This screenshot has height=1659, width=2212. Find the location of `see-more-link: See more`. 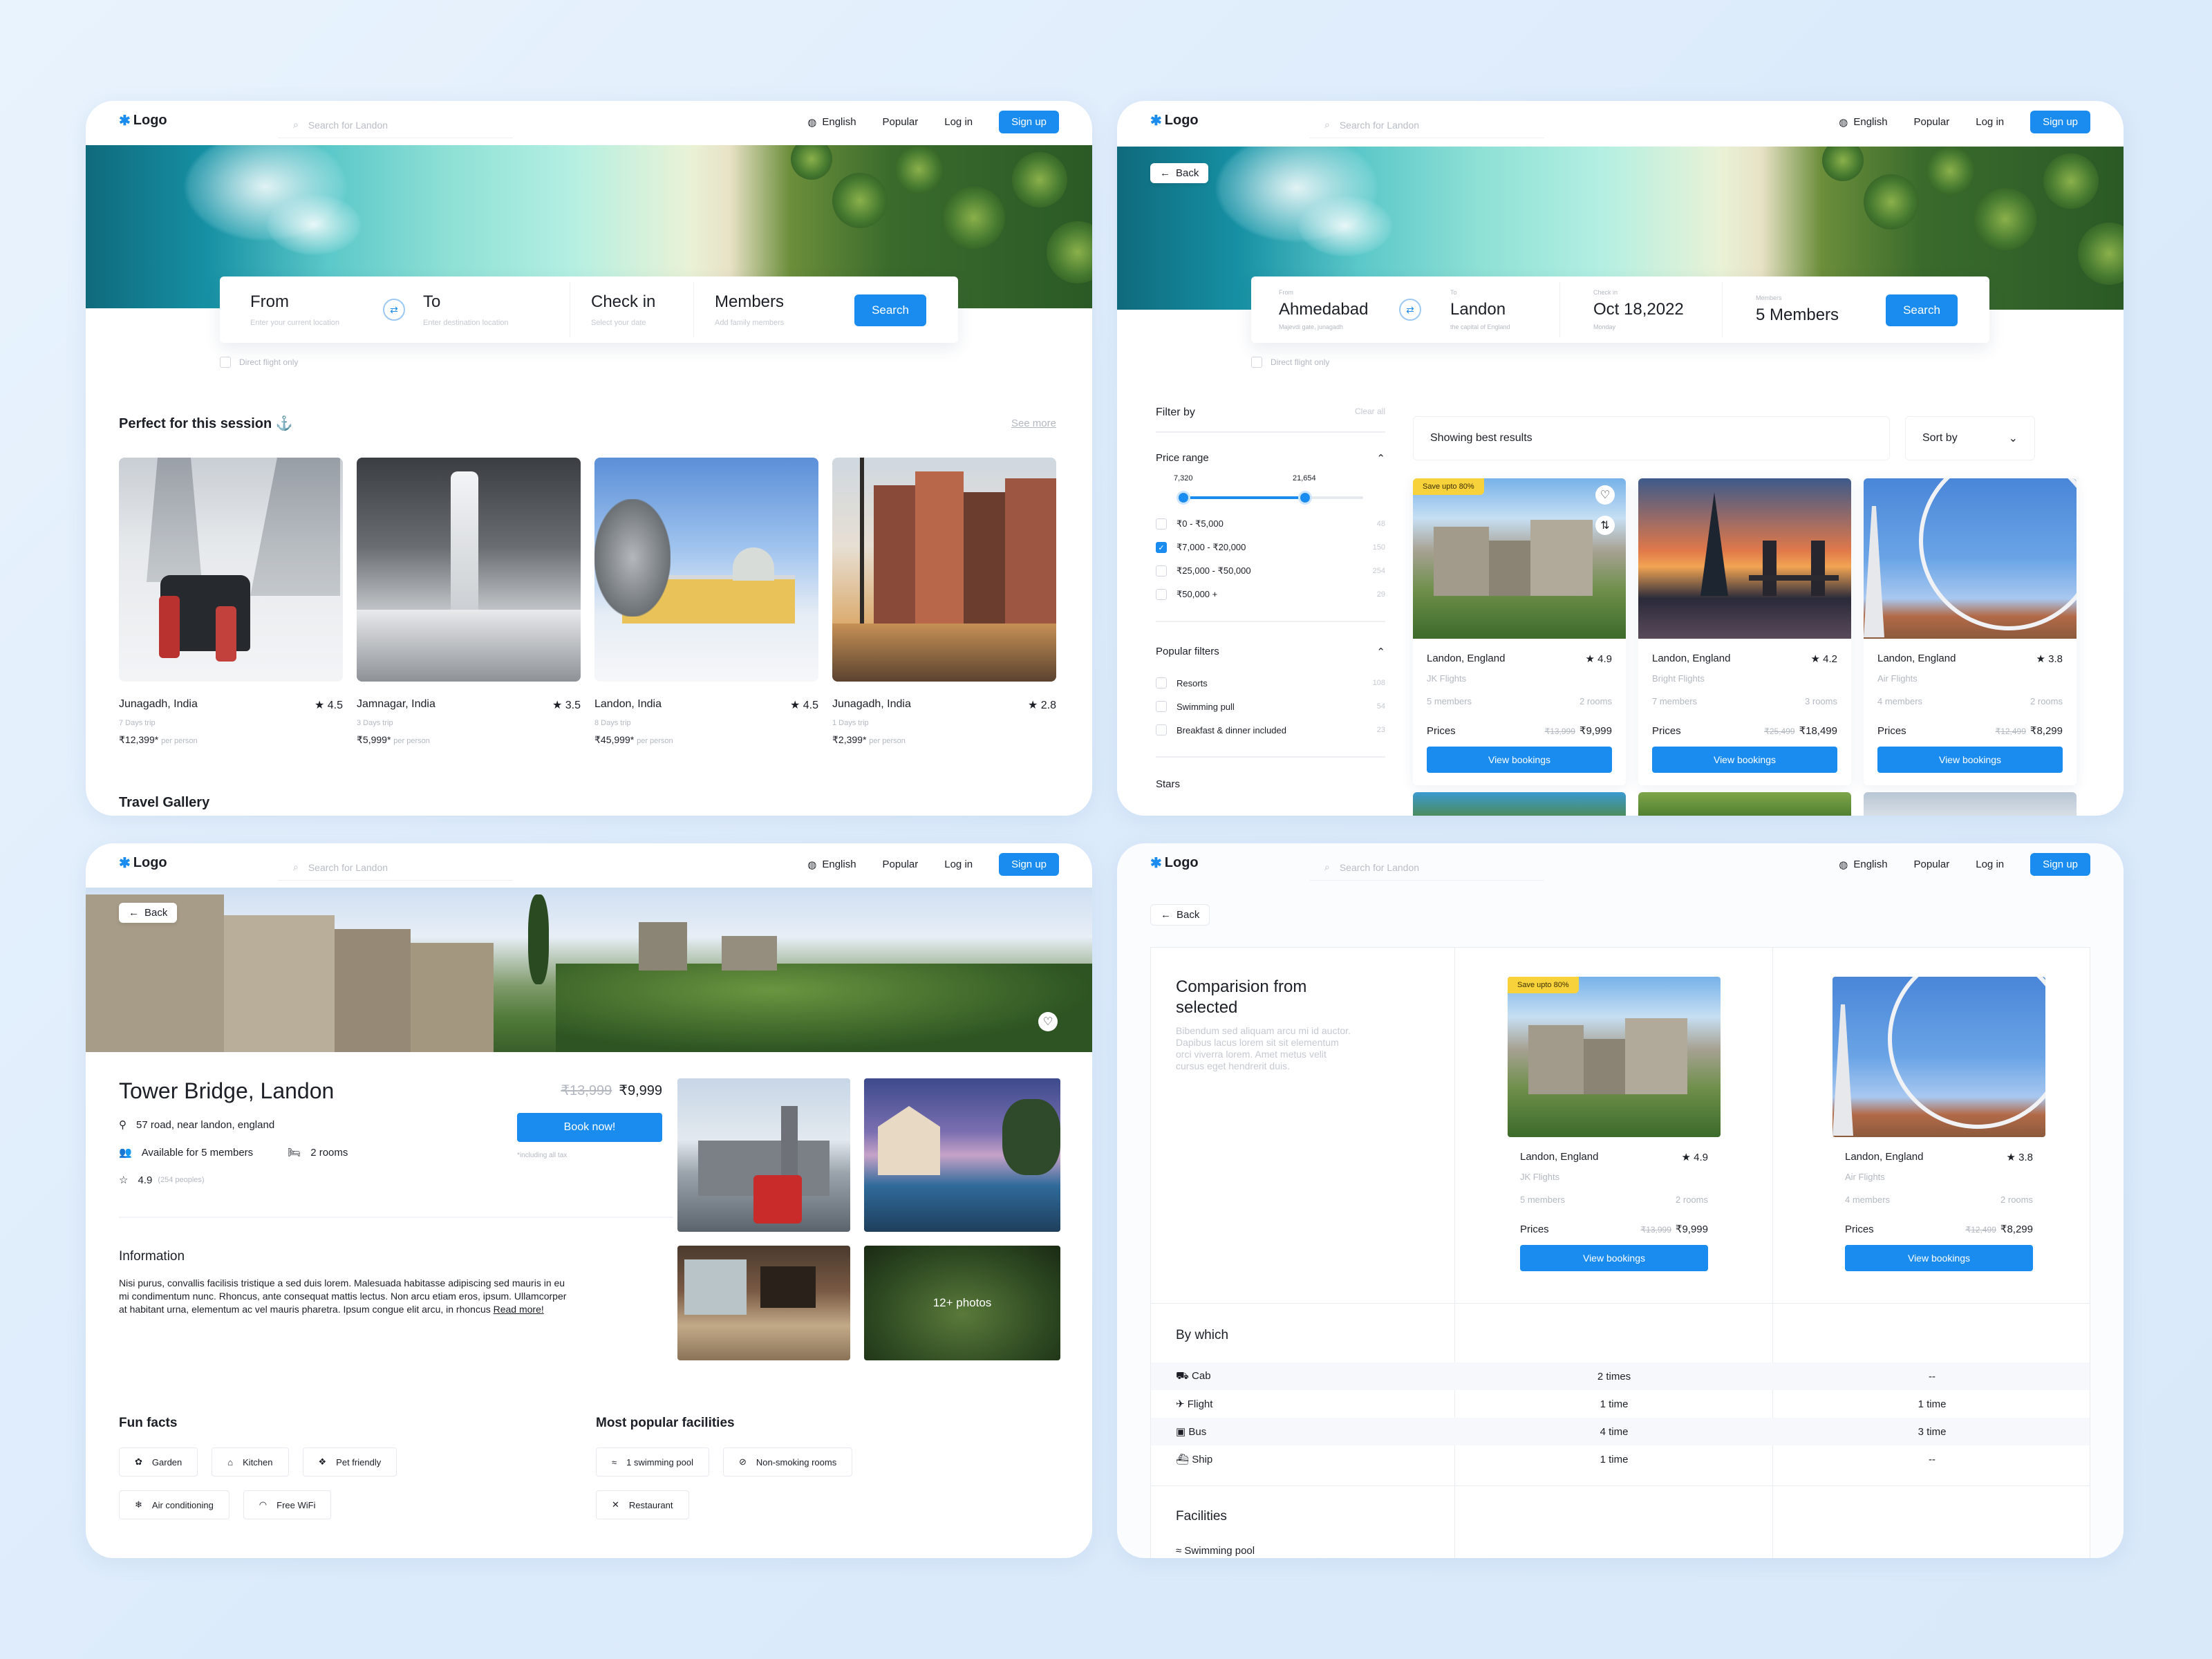

see-more-link: See more is located at coordinates (1033, 424).